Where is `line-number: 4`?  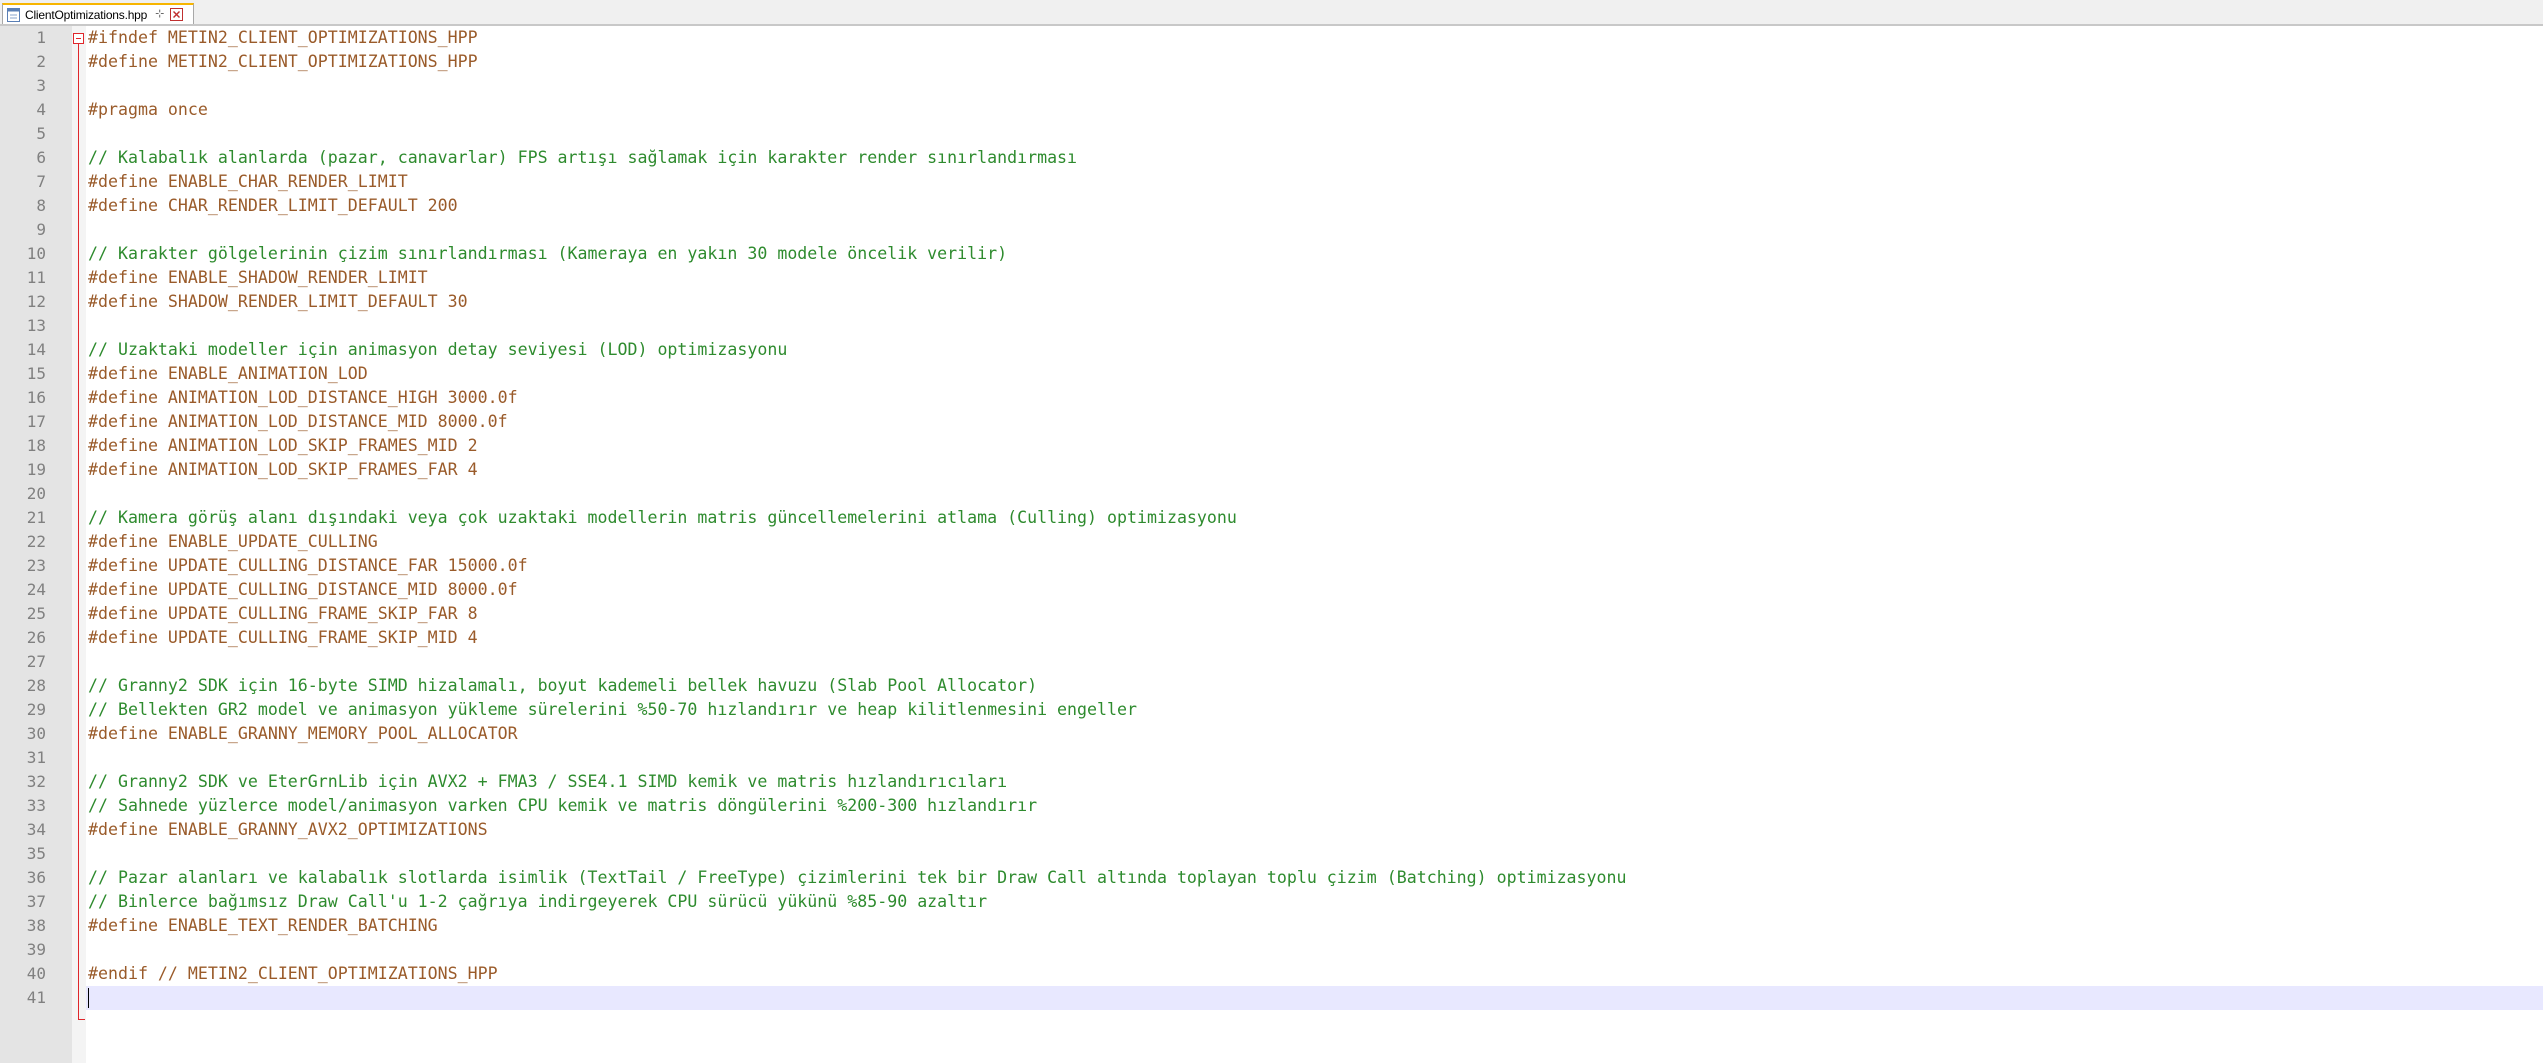 line-number: 4 is located at coordinates (41, 109).